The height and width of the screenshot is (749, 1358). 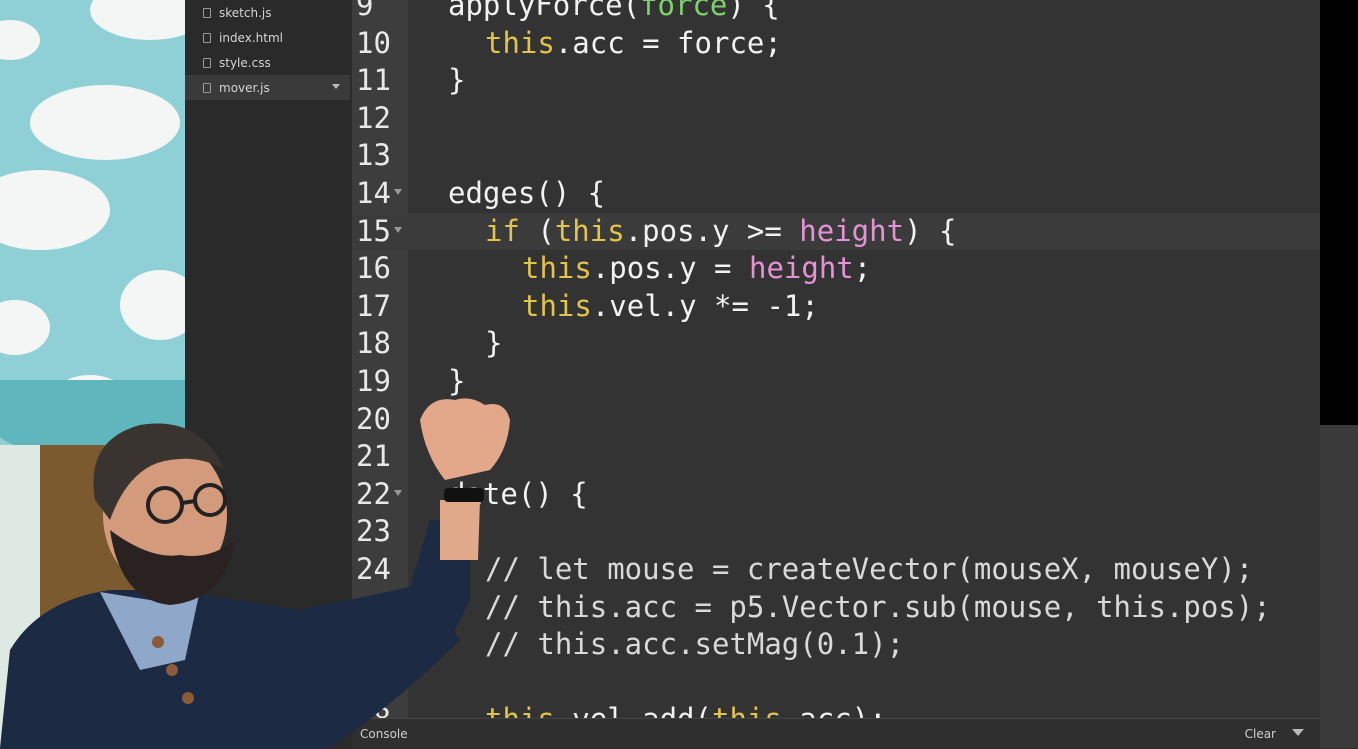 I want to click on code-text: this.vel.add(this.acc);, so click(x=686, y=709).